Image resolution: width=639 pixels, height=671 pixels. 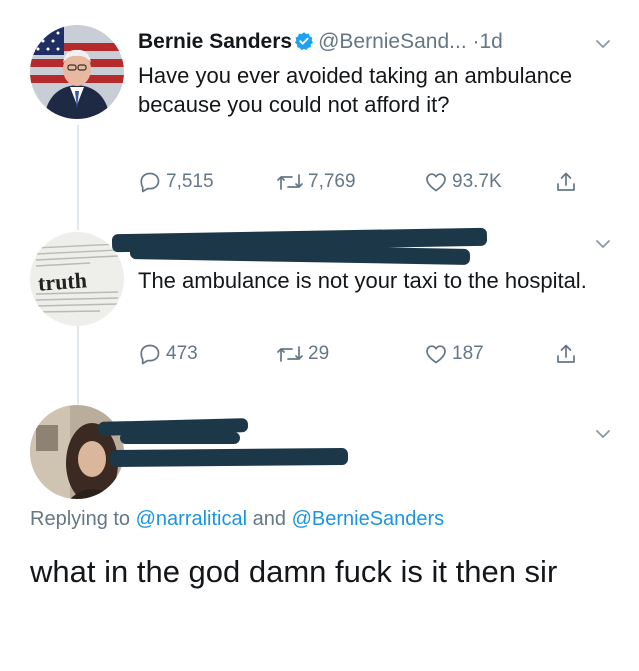 I want to click on mention-link: @BernieSanders, so click(x=368, y=519).